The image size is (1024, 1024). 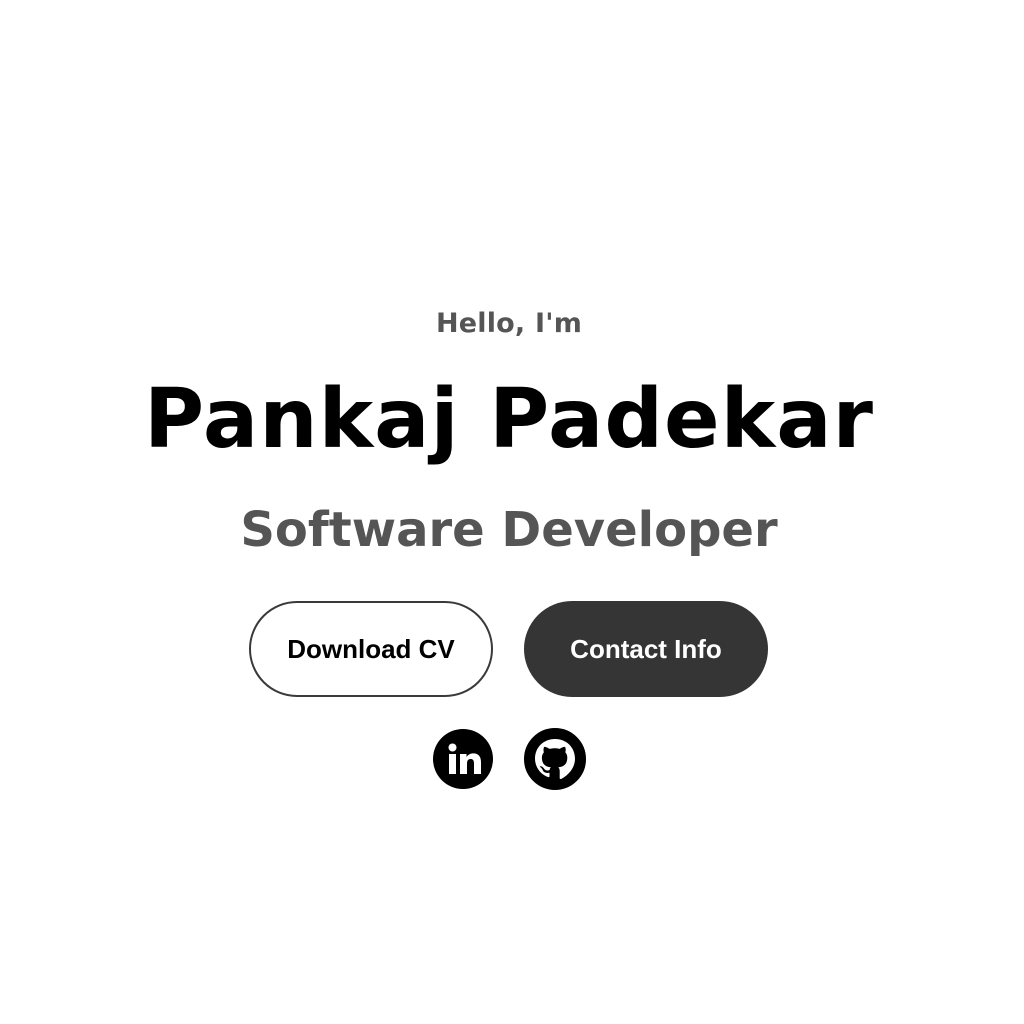 What do you see at coordinates (509, 323) in the screenshot?
I see `greeting-text: Hello, I'm` at bounding box center [509, 323].